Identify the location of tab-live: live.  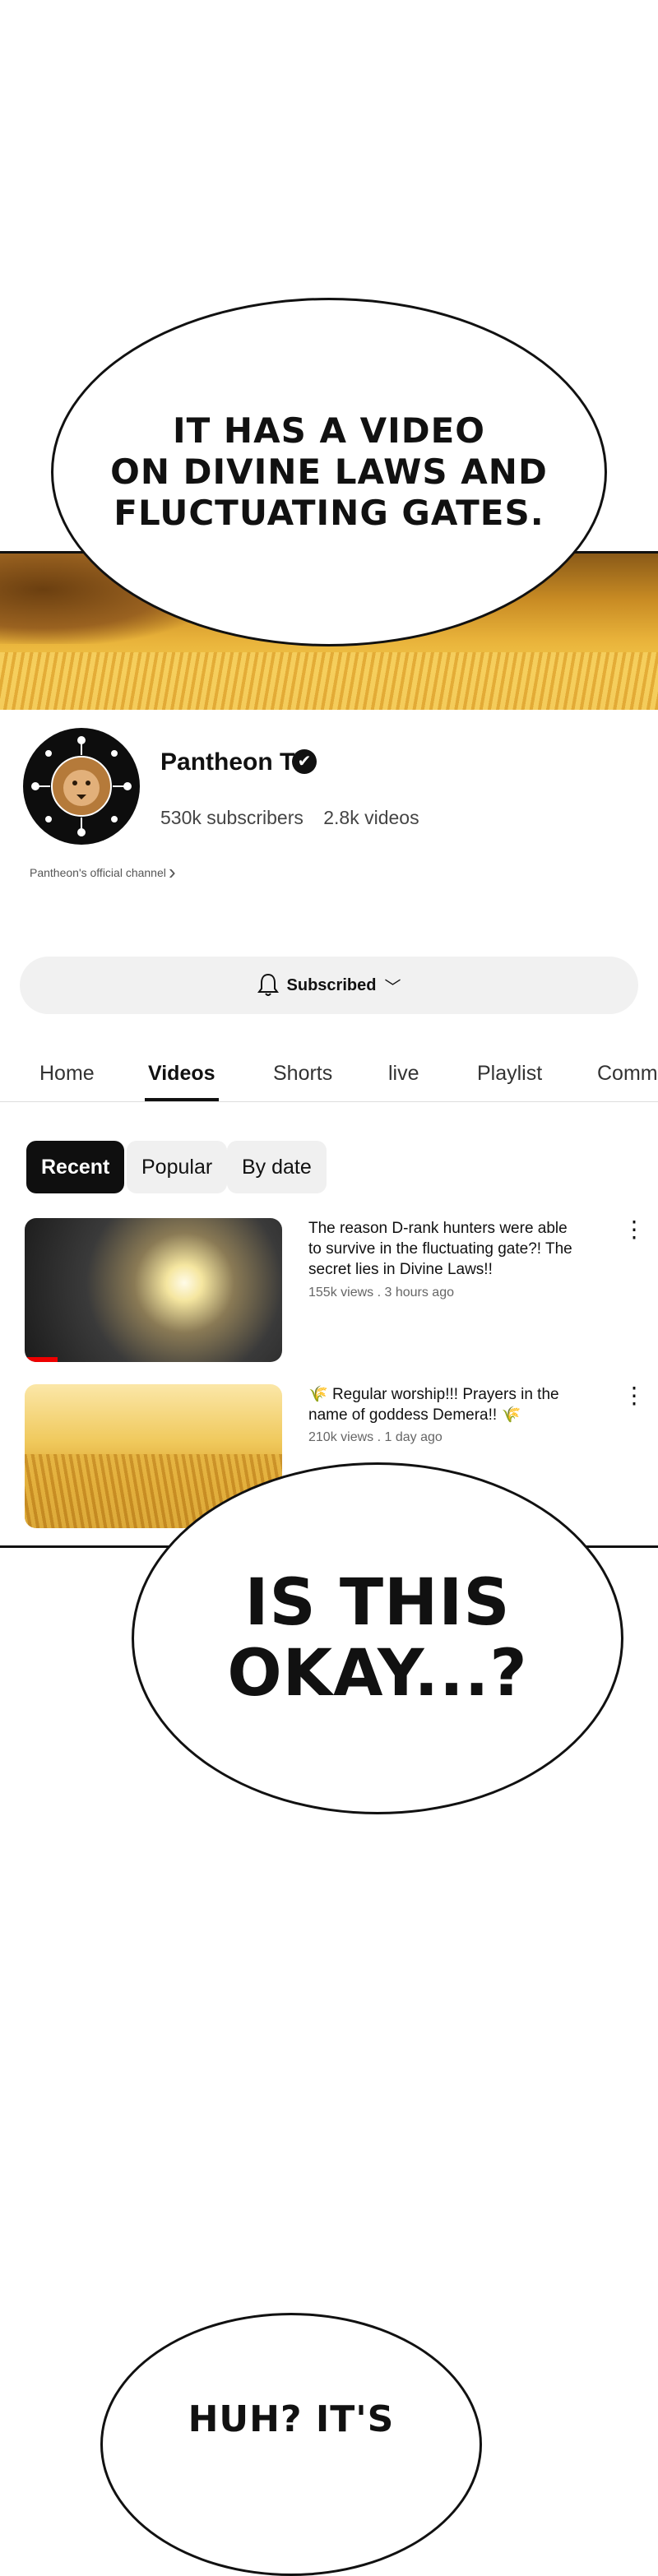
(403, 1074).